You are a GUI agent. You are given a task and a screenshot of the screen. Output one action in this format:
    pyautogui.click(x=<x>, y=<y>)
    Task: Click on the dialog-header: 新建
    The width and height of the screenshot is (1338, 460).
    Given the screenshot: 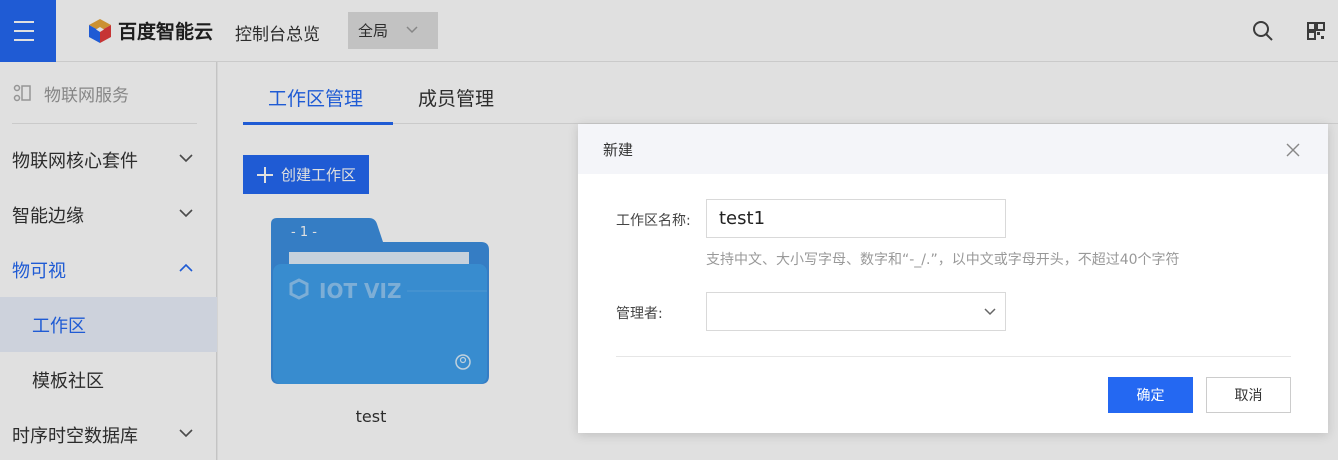 What is the action you would take?
    pyautogui.click(x=953, y=149)
    